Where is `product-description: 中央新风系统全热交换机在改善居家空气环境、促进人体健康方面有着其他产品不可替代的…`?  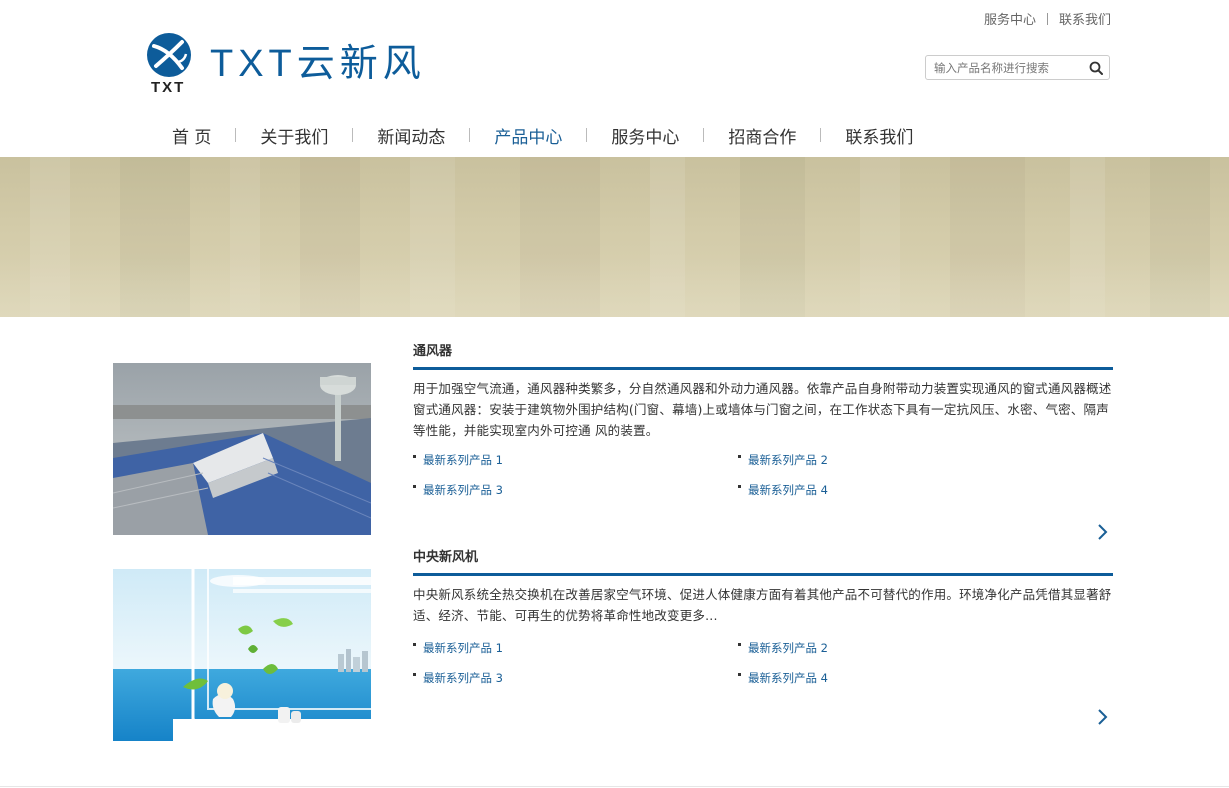
product-description: 中央新风系统全热交换机在改善居家空气环境、促进人体健康方面有着其他产品不可替代的… is located at coordinates (762, 605).